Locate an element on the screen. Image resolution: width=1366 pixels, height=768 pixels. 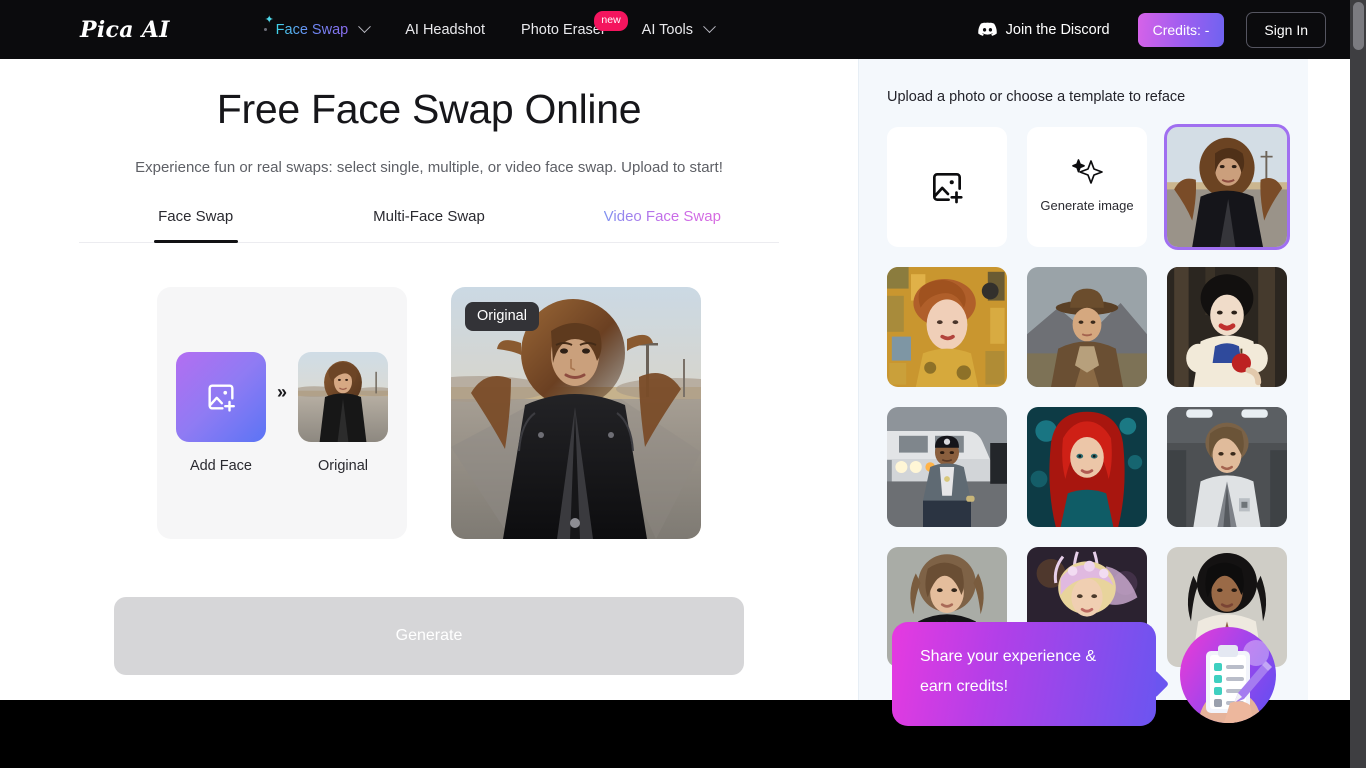
generate-image-inner: Generate image is located at coordinates (1087, 185).